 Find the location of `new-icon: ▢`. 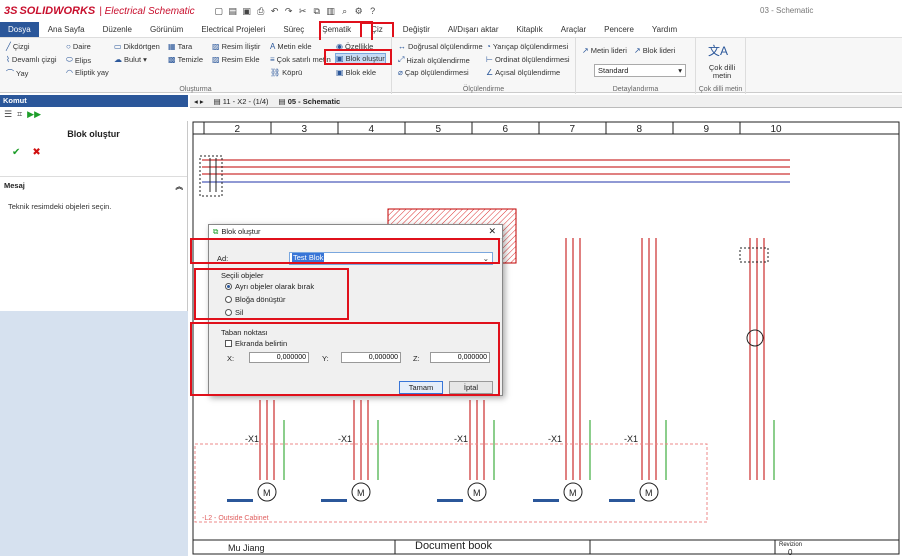

new-icon: ▢ is located at coordinates (219, 11).